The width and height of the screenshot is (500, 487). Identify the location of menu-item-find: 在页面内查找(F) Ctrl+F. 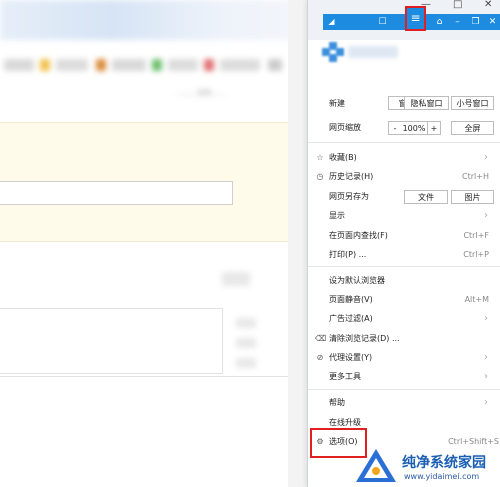
(404, 235).